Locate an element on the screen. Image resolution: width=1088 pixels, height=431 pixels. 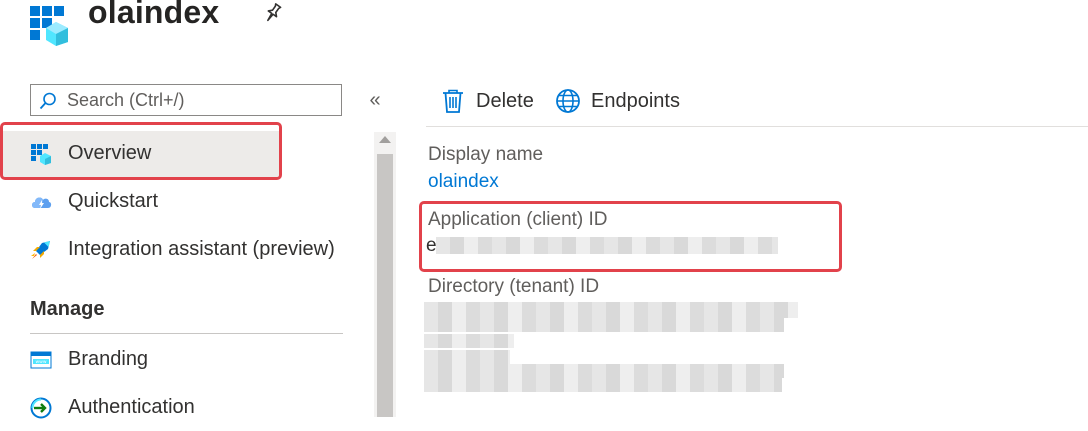
delete-label: Delete is located at coordinates (505, 101).